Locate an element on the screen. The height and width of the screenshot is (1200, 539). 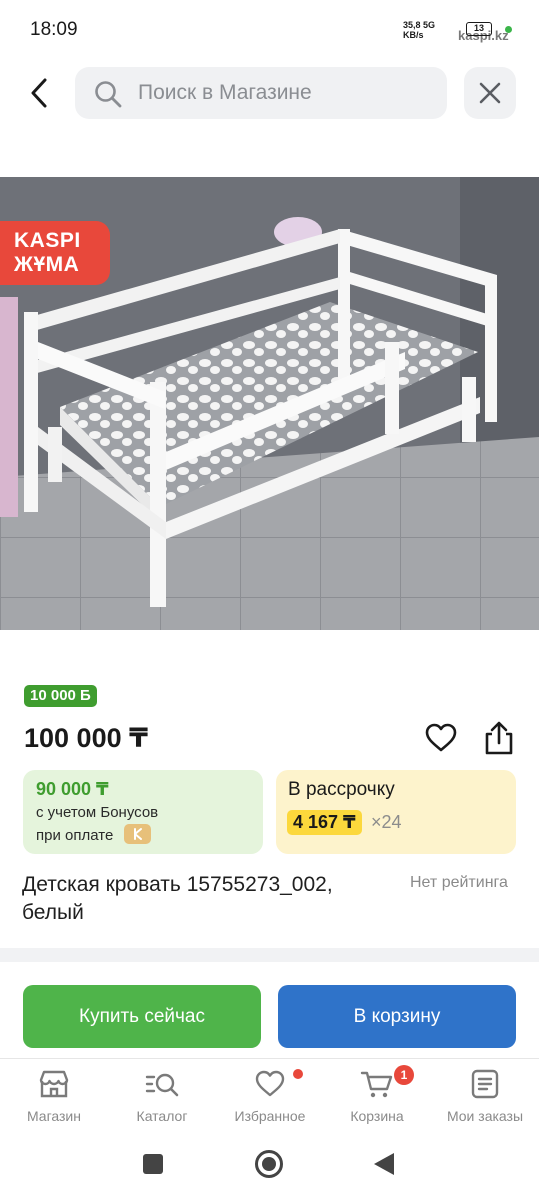
favorite-button is located at coordinates (441, 738).